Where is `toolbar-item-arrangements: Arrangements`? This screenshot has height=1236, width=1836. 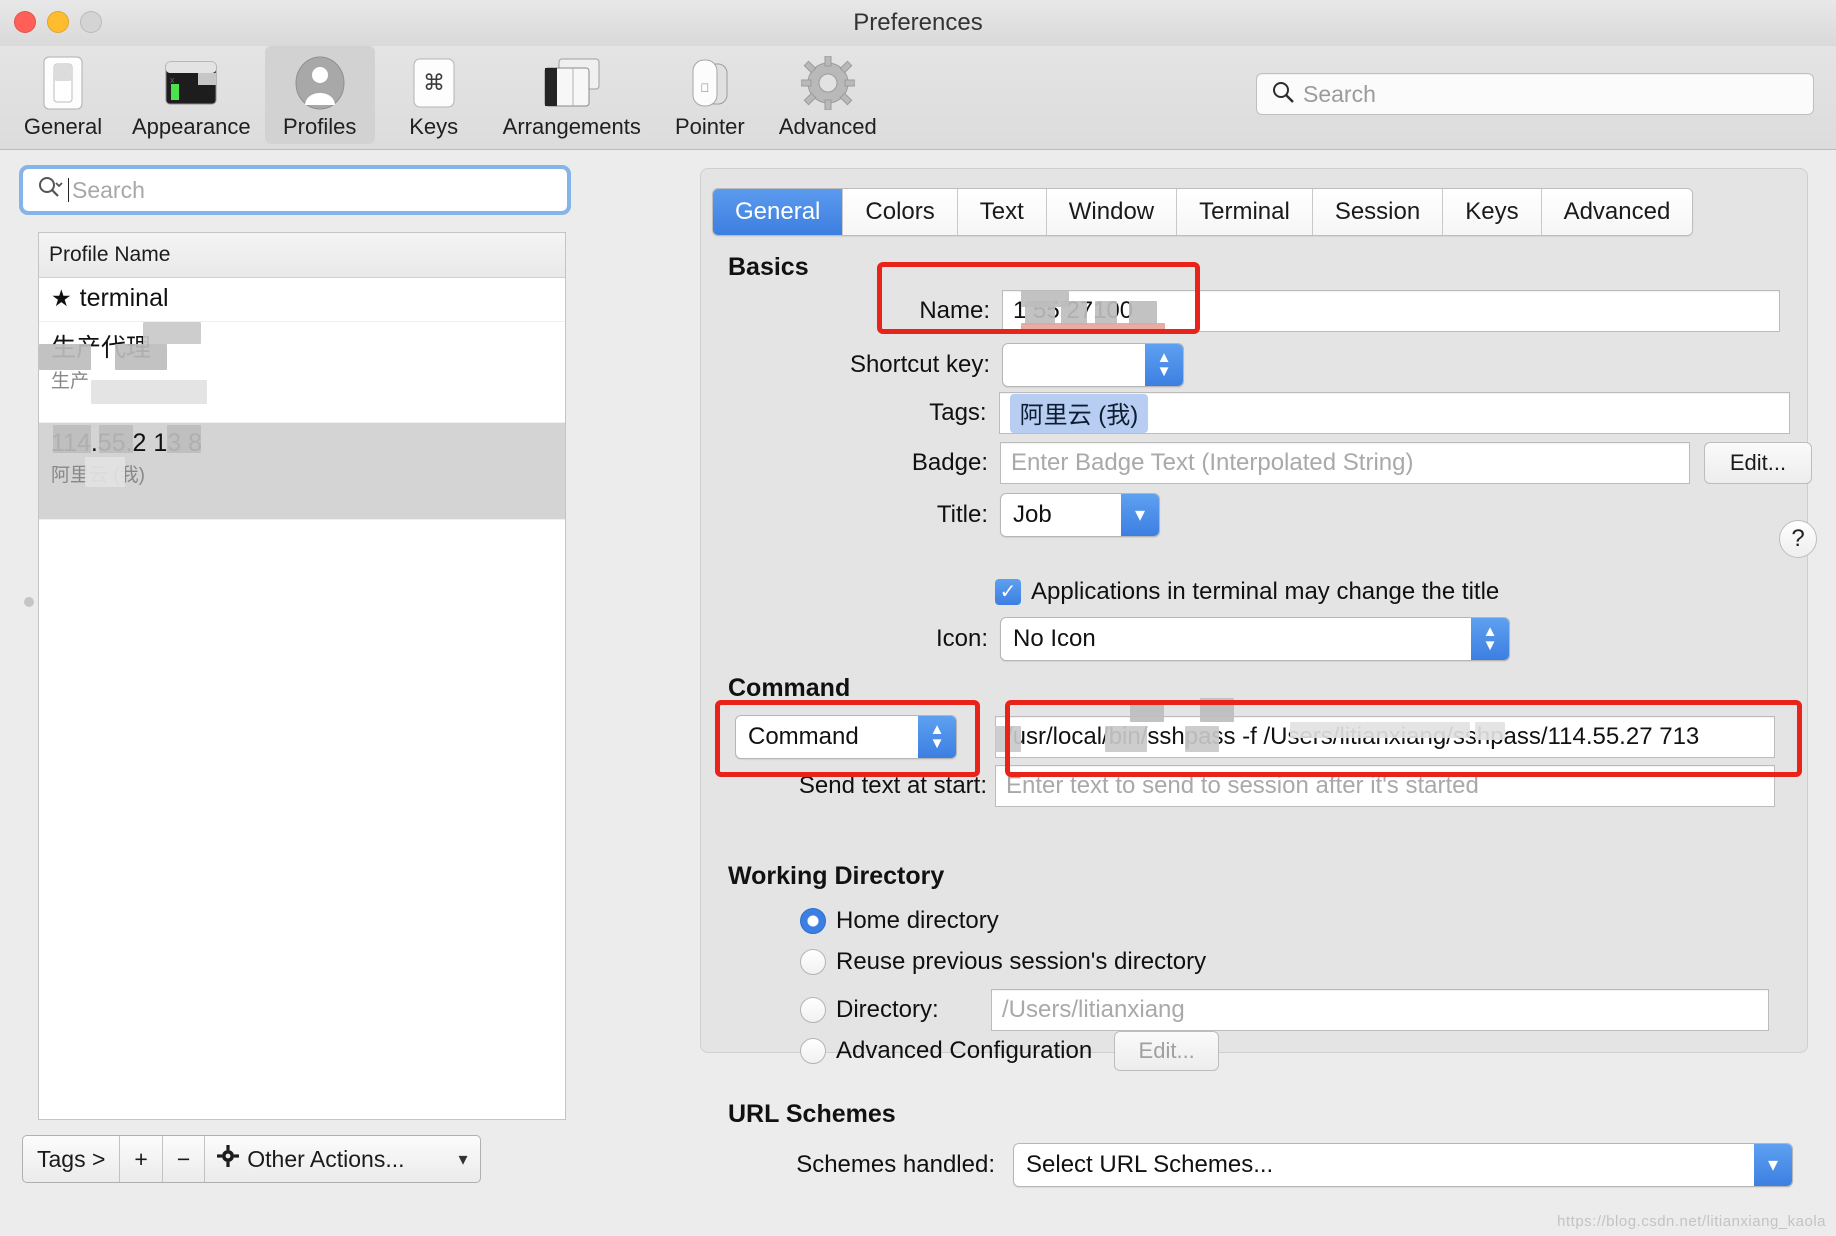 toolbar-item-arrangements: Arrangements is located at coordinates (572, 95).